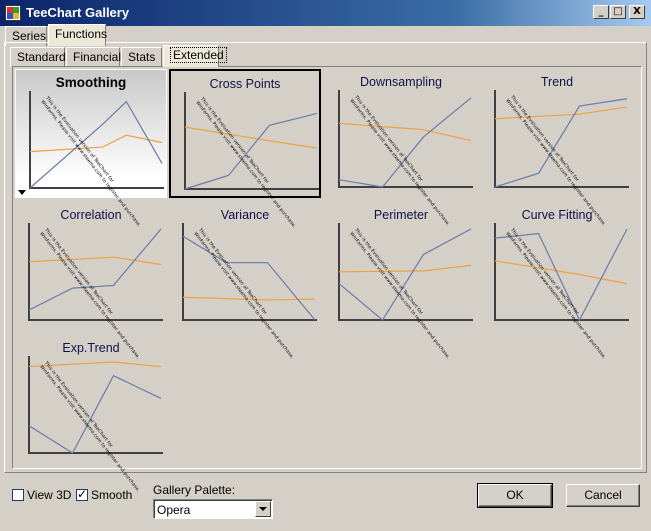 Image resolution: width=651 pixels, height=531 pixels. I want to click on view3d-checkbox, so click(18, 495).